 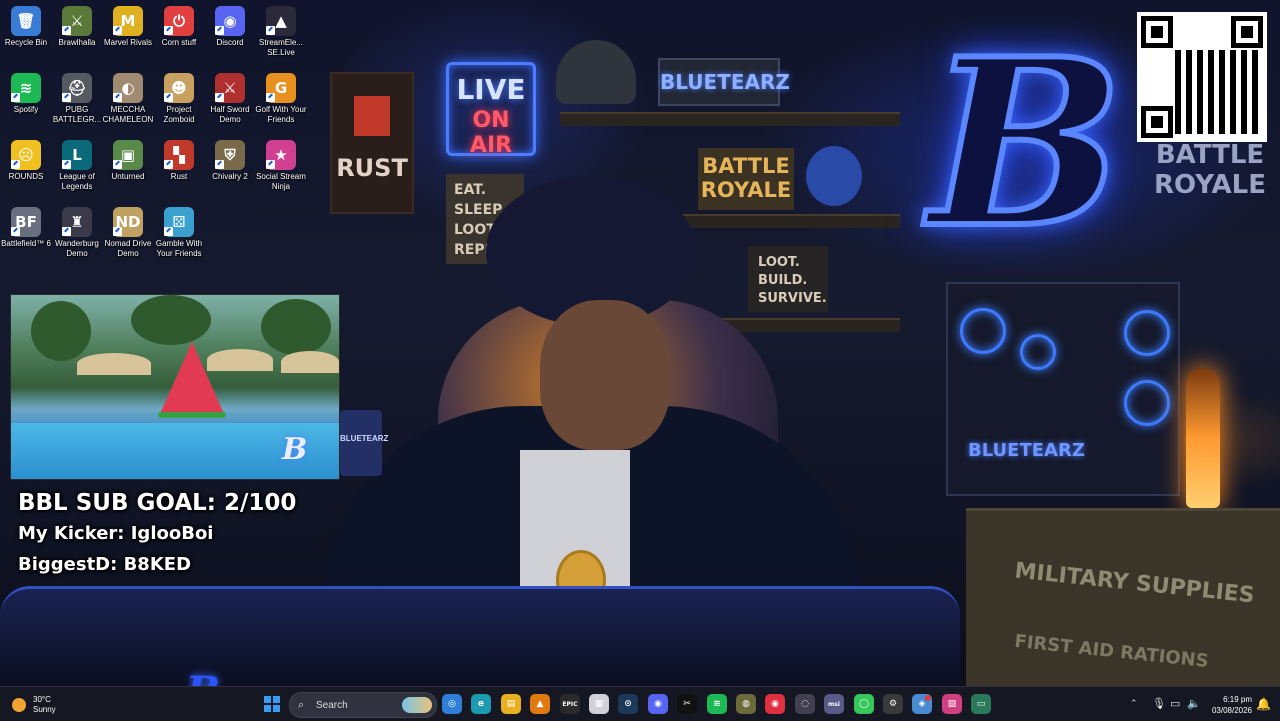 I want to click on desktop-icon-label: Social Stream Ninja, so click(x=281, y=181).